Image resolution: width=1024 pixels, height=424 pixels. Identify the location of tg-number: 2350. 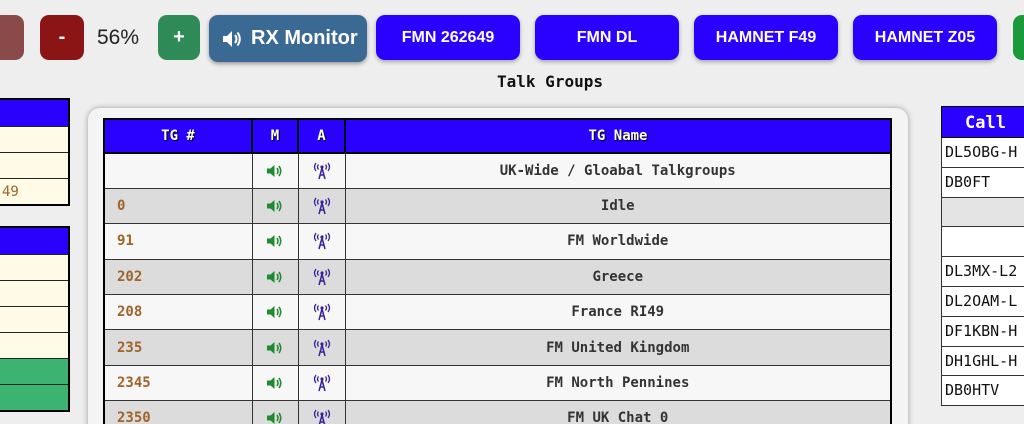
(178, 412).